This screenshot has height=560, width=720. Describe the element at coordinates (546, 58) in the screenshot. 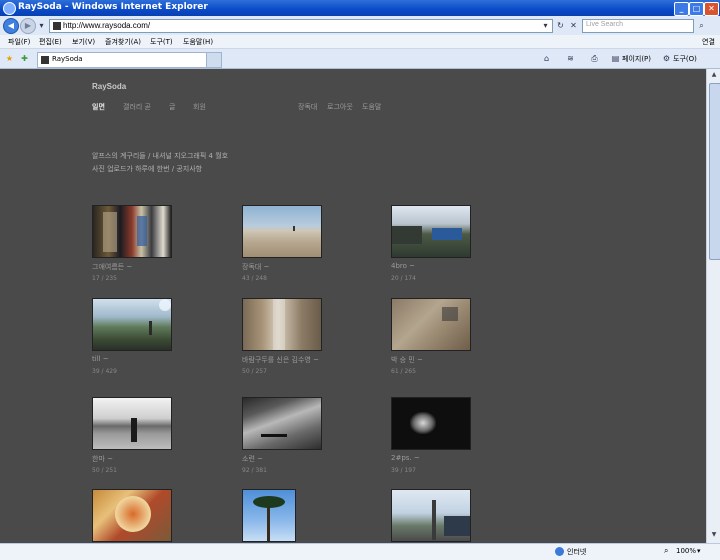

I see `home-icon: ⌂` at that location.